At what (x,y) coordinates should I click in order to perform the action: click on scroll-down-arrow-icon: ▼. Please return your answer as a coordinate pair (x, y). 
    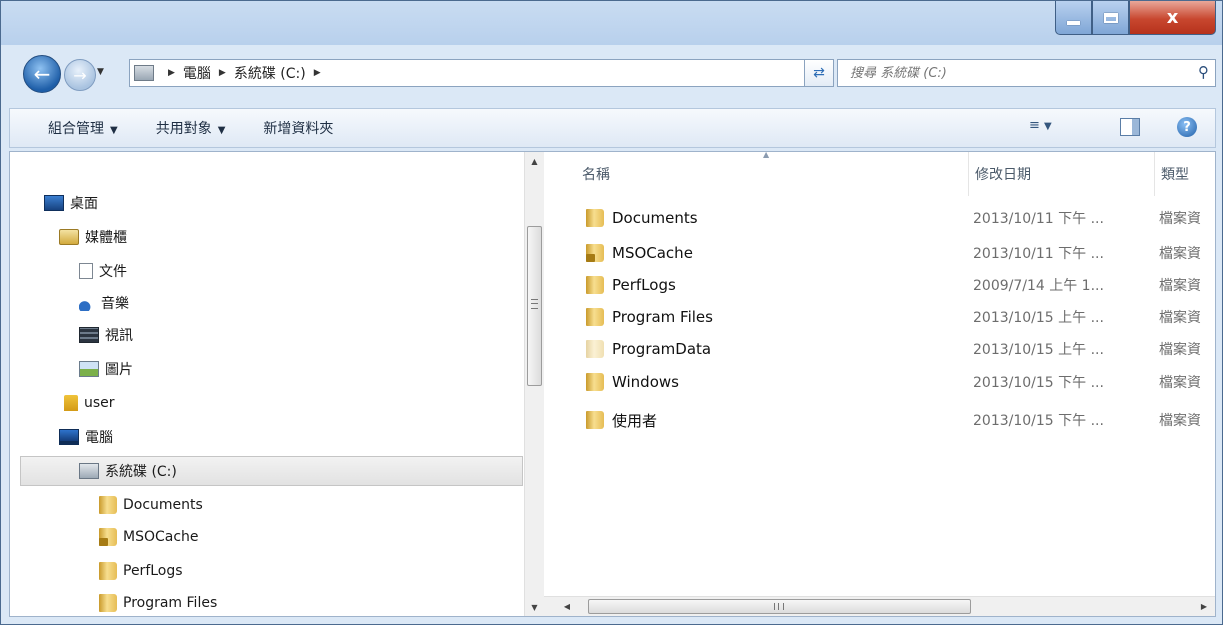
    Looking at the image, I should click on (534, 607).